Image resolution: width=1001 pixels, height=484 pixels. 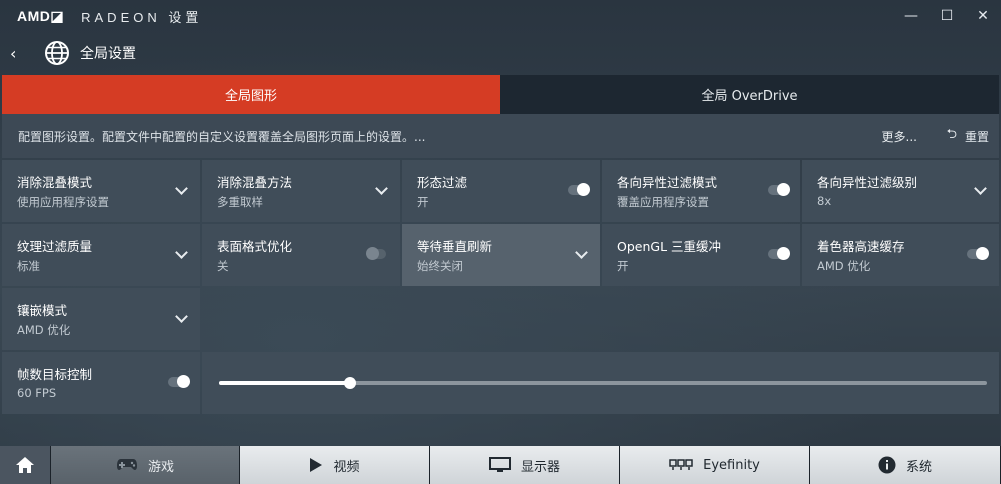 I want to click on reset-label: 重置, so click(x=976, y=136).